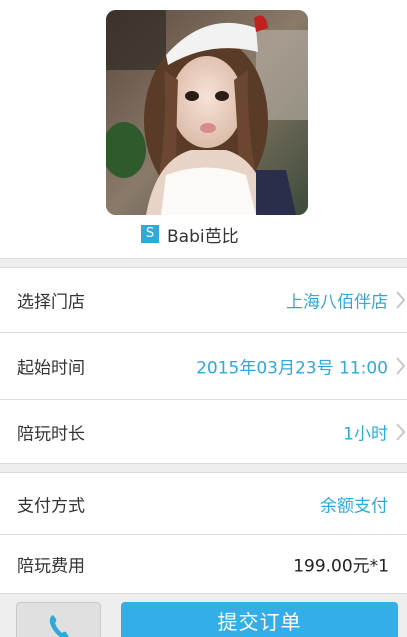  I want to click on duration-label: 陪玩时长, so click(51, 434).